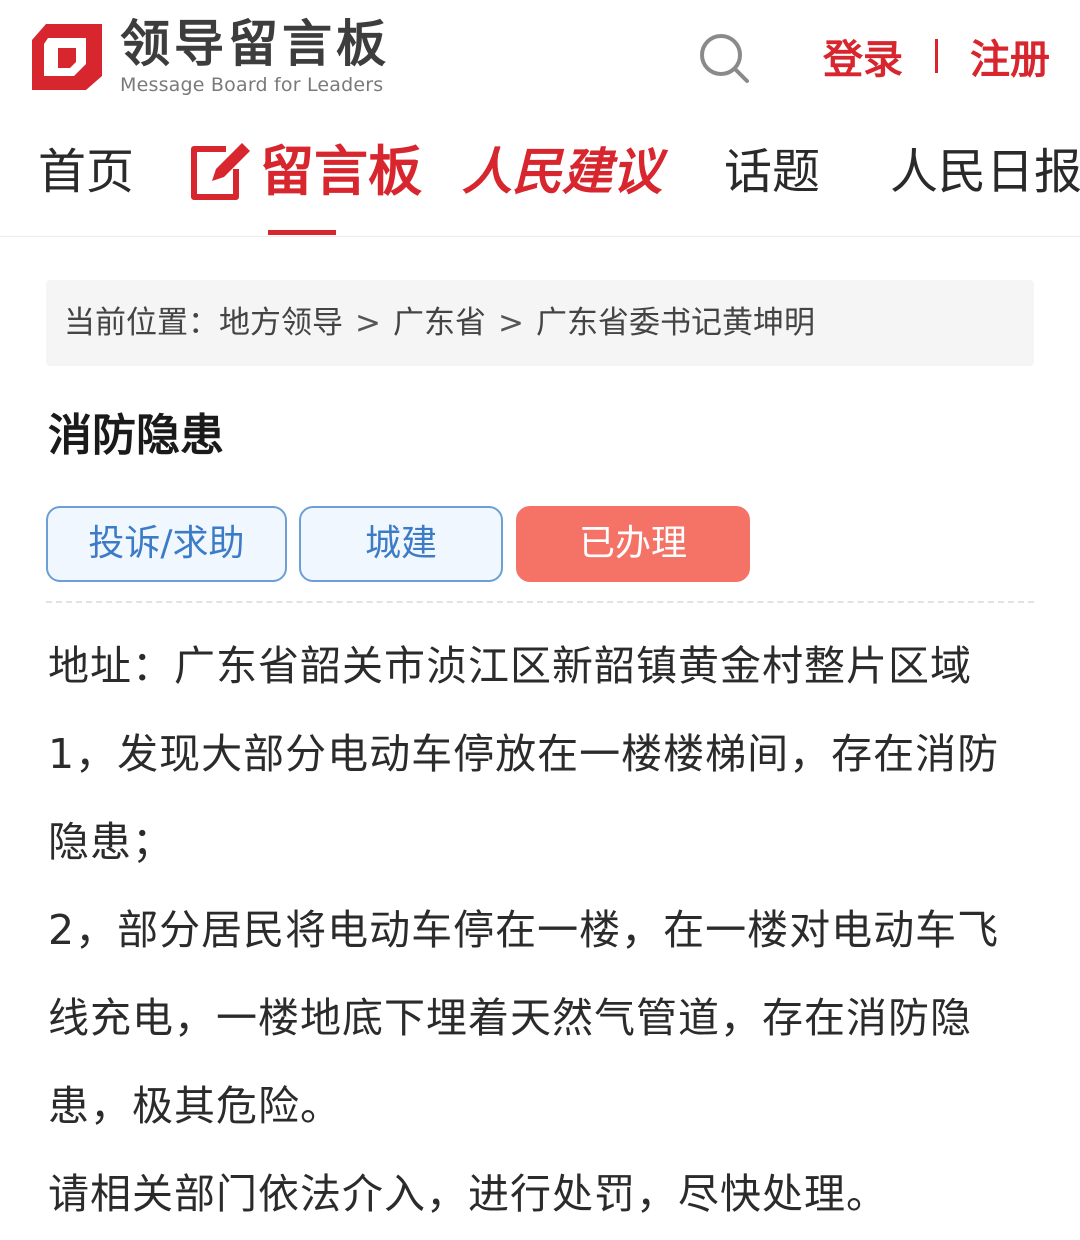  I want to click on search-icon, so click(724, 58).